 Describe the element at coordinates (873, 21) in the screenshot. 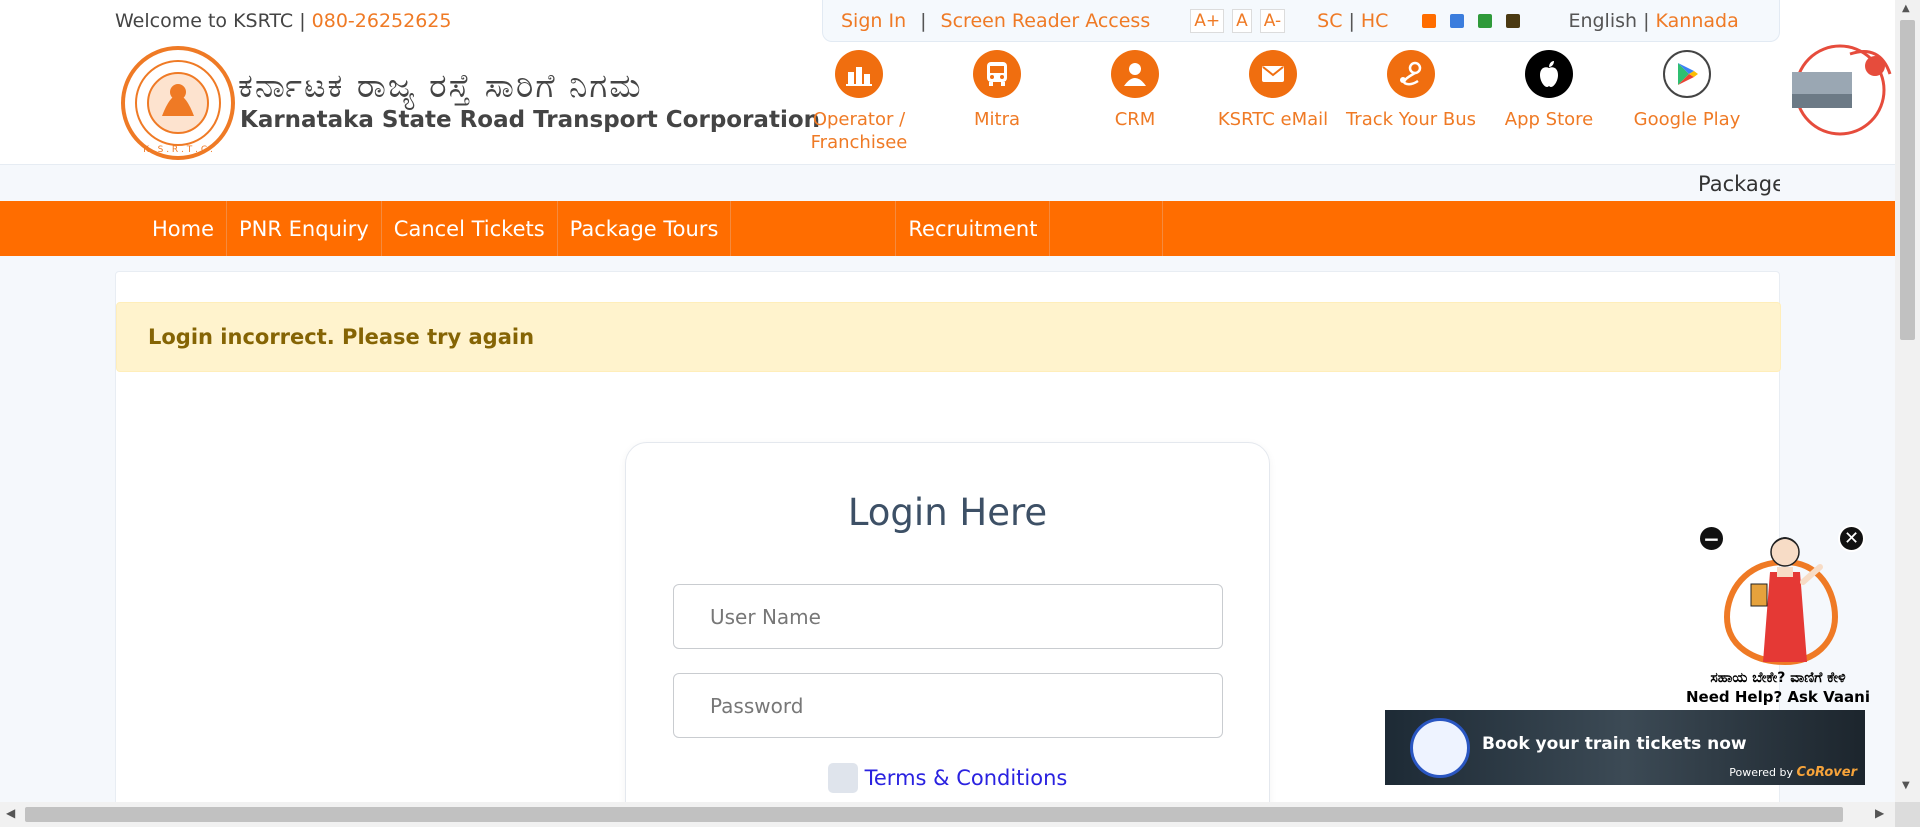

I see `sign-in-link: Sign In` at that location.